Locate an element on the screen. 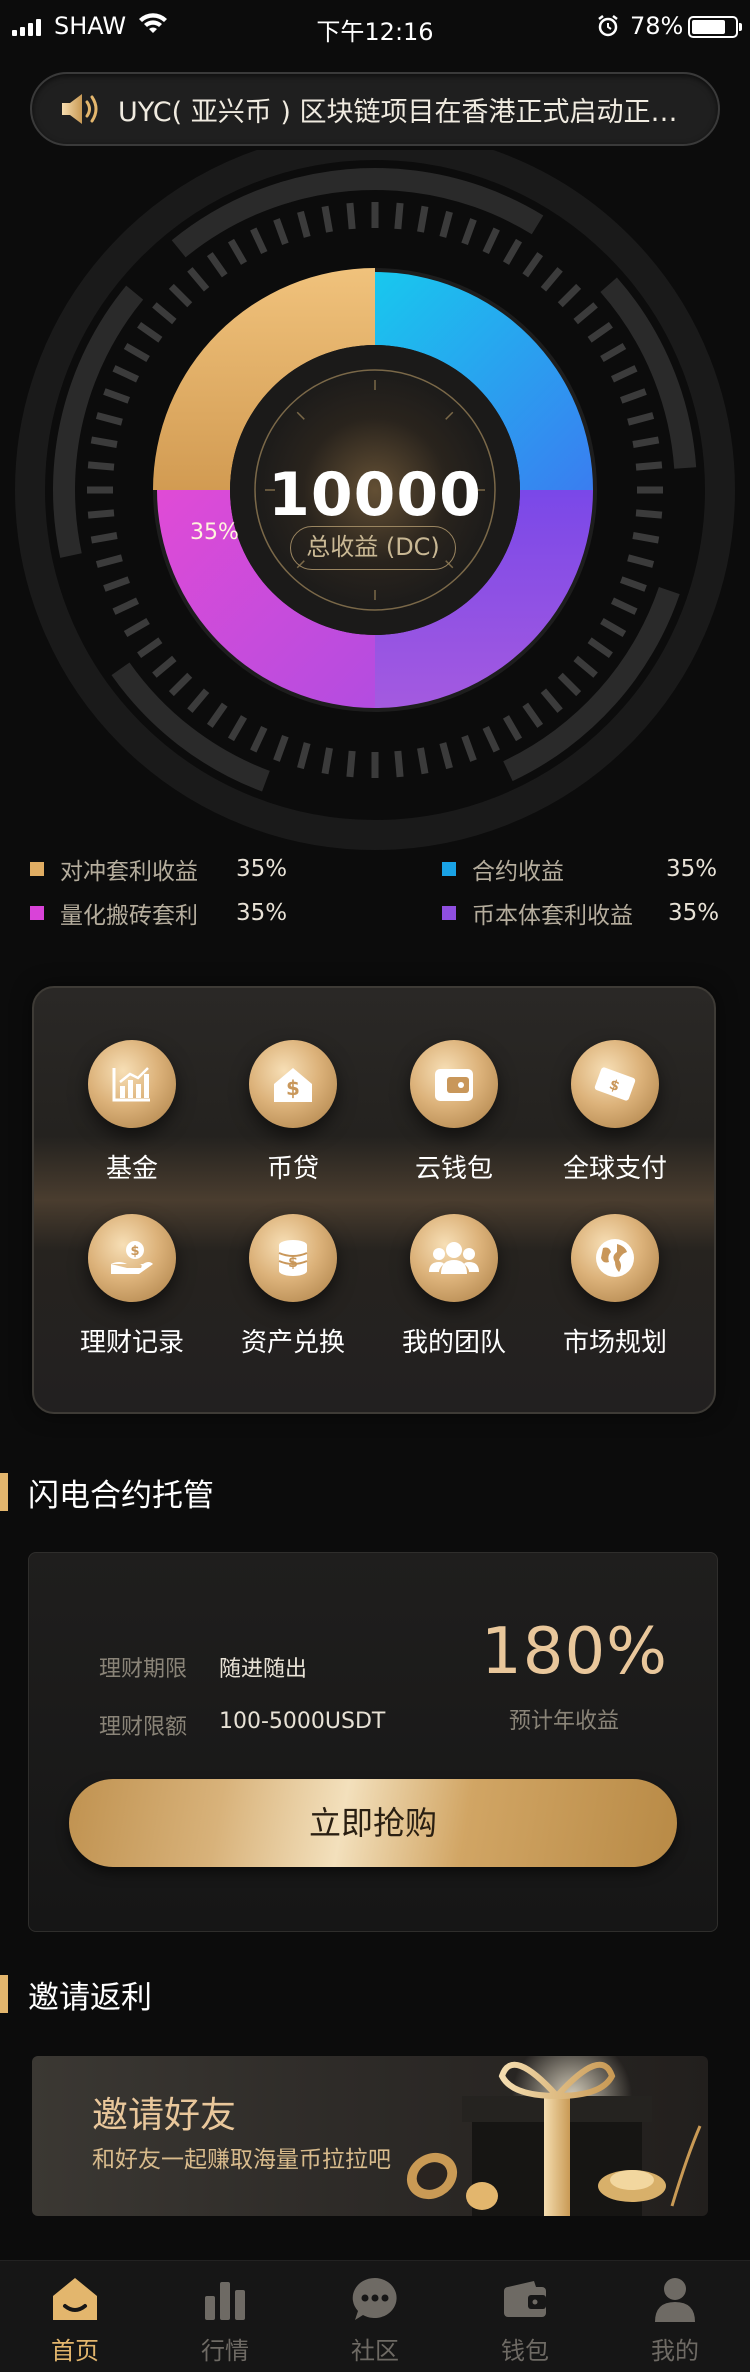 The width and height of the screenshot is (750, 2372). amount-label: 理财限额 is located at coordinates (143, 1727).